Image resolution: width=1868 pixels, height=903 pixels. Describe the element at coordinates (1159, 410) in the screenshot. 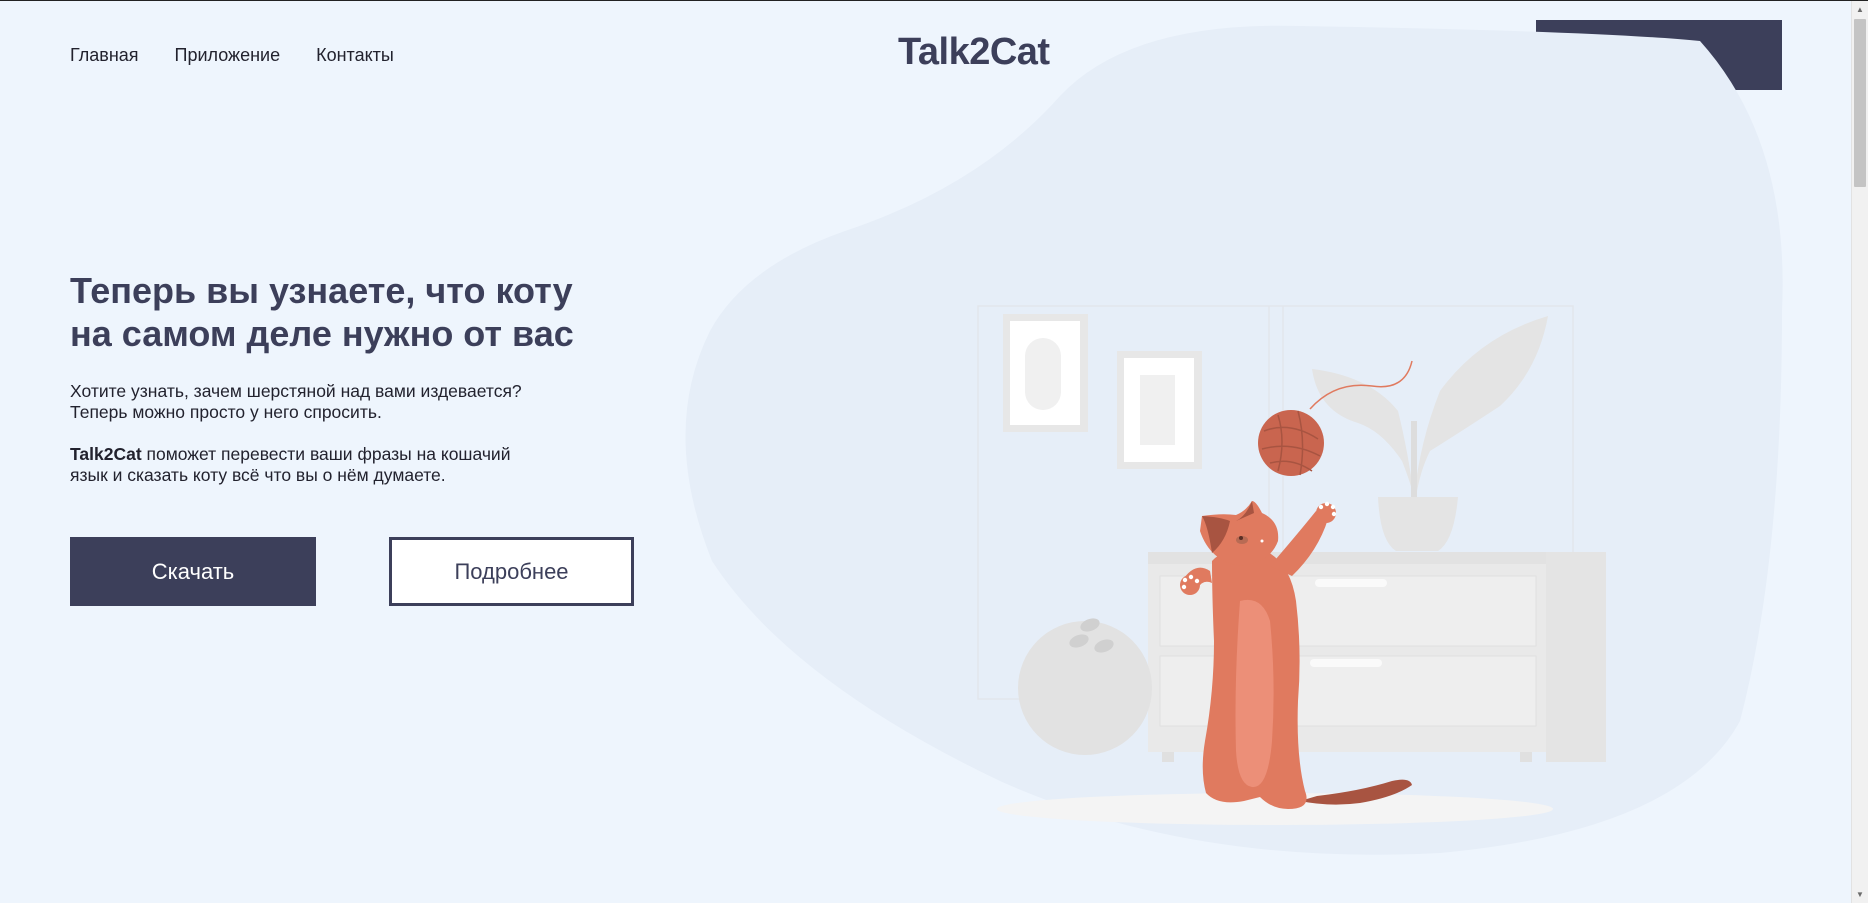

I see `picture-frame-right` at that location.